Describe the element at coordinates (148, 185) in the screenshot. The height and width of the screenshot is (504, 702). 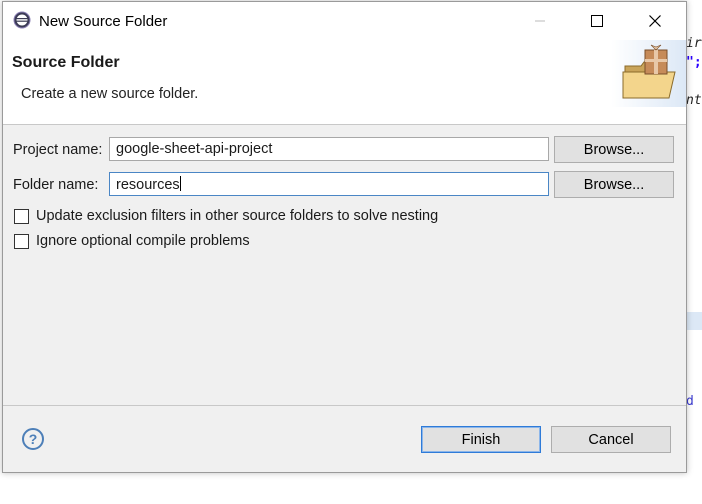
I see `folder-name-value: resources` at that location.